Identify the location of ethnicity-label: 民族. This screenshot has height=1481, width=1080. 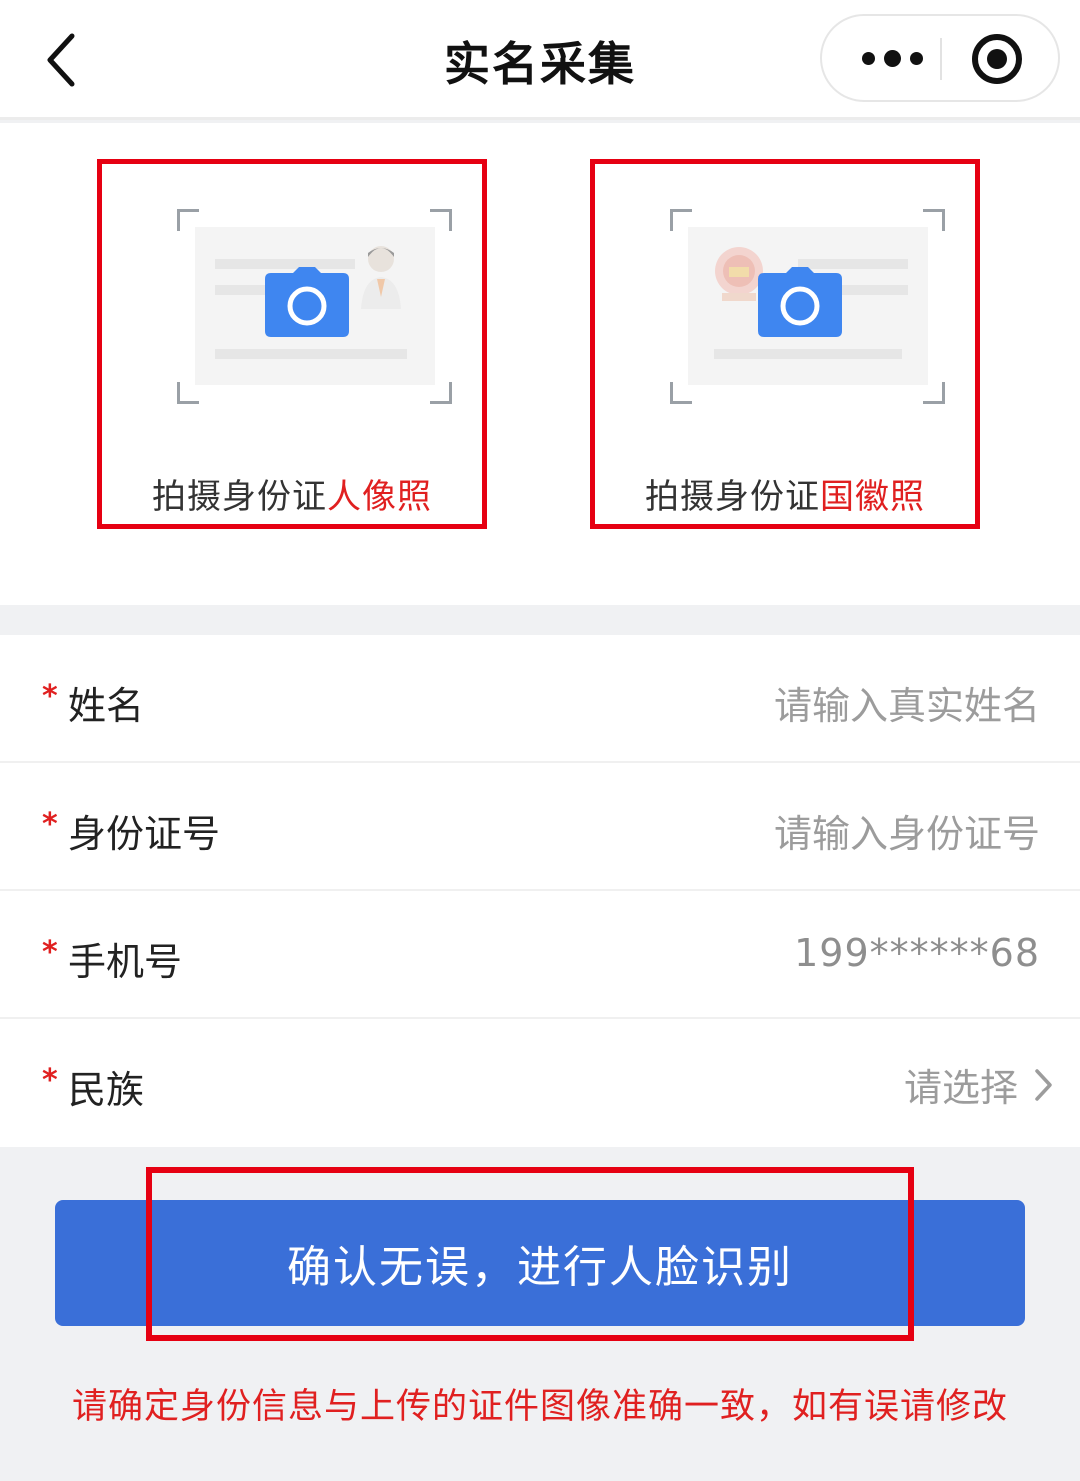
(106, 1090).